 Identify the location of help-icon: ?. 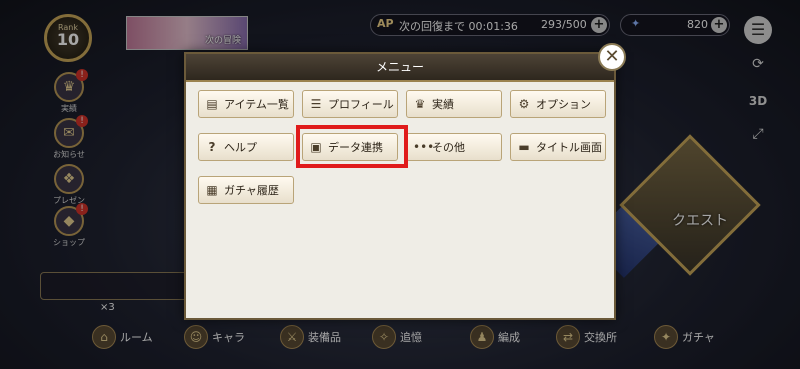
(212, 147).